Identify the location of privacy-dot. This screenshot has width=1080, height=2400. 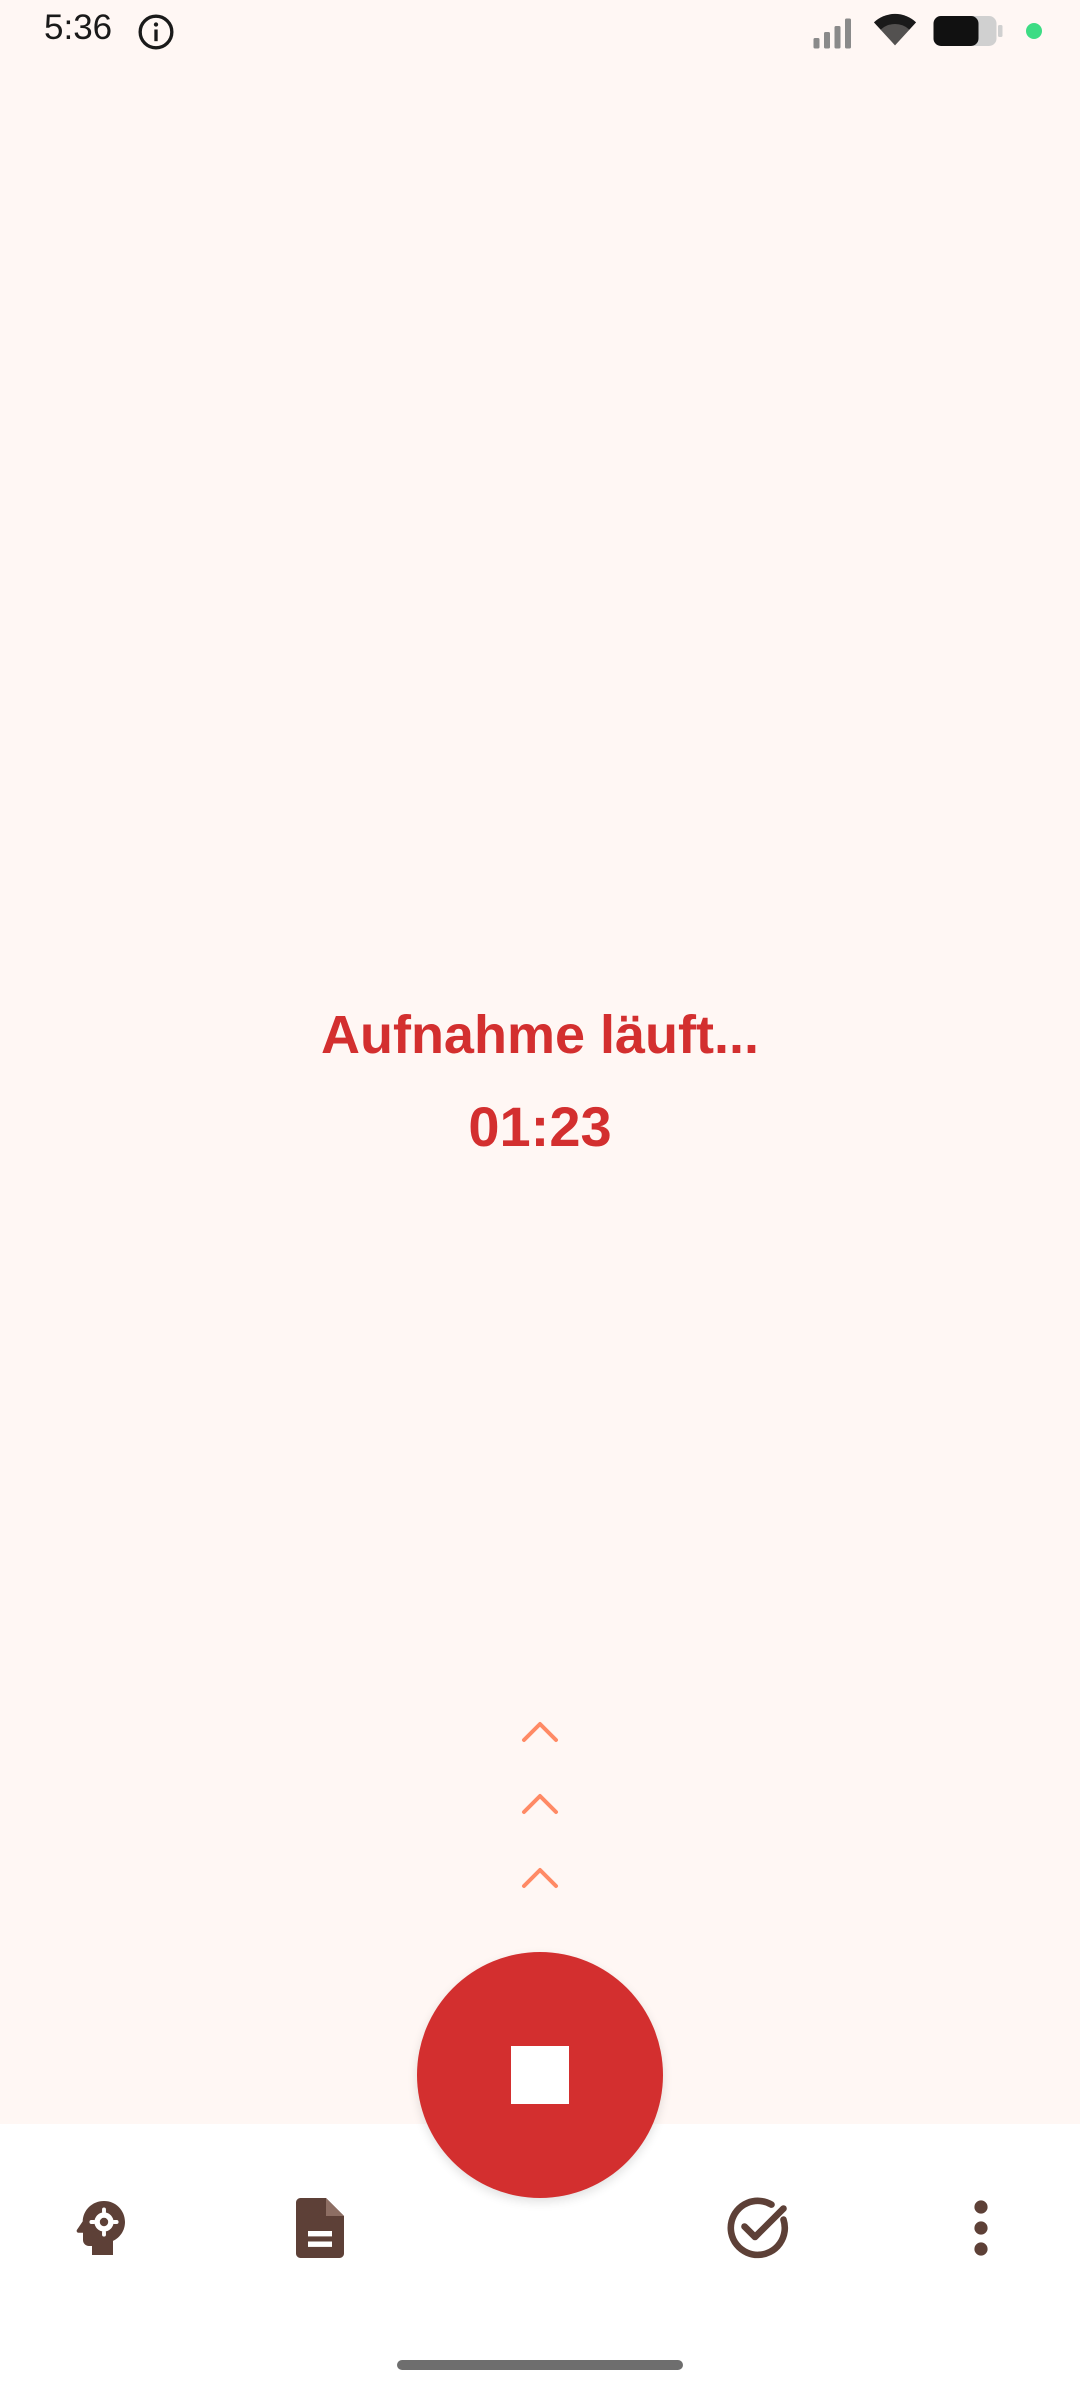
(1034, 31).